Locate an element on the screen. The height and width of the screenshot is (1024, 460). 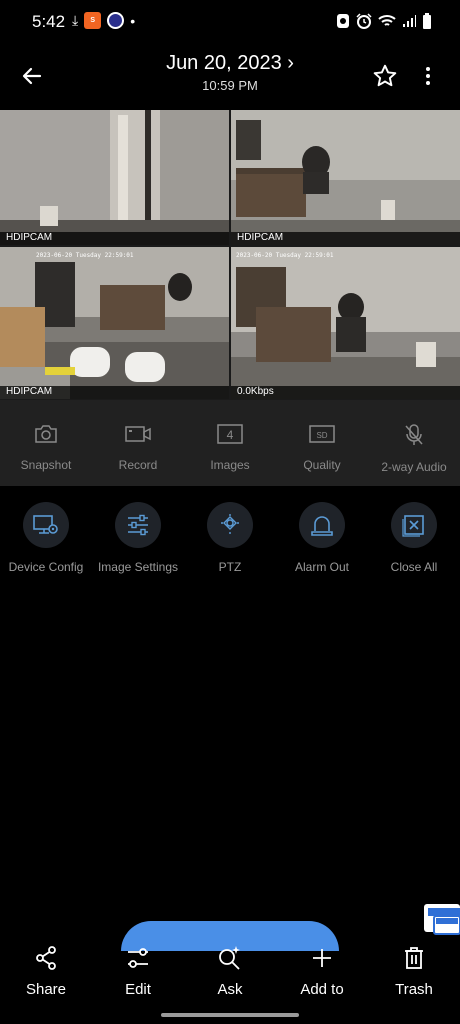
trash-label: Trash is located at coordinates (414, 989).